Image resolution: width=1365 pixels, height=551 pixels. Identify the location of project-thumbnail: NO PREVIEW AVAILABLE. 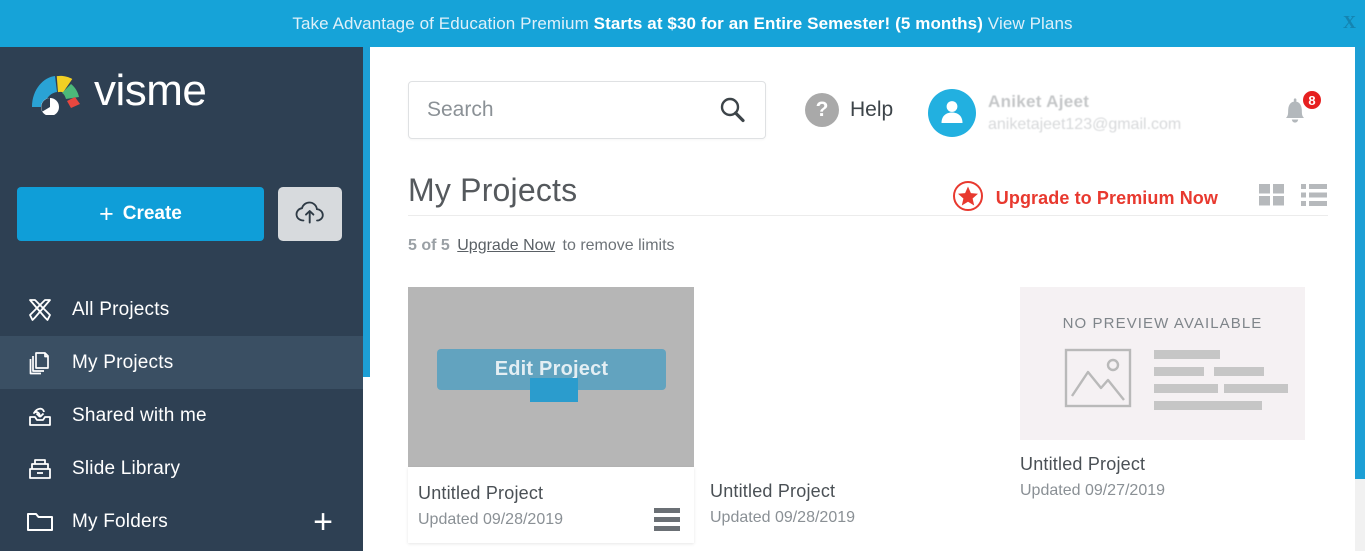
(1162, 363).